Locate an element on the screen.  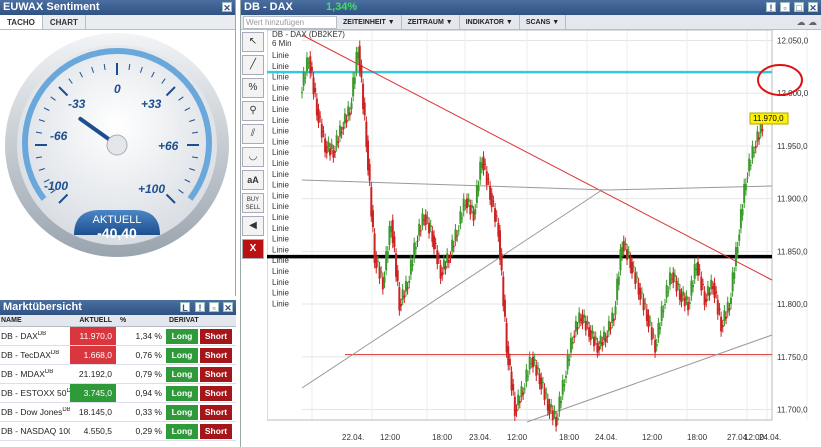
row-name: DB - ESTOXX 50DB is located at coordinates (35, 393).